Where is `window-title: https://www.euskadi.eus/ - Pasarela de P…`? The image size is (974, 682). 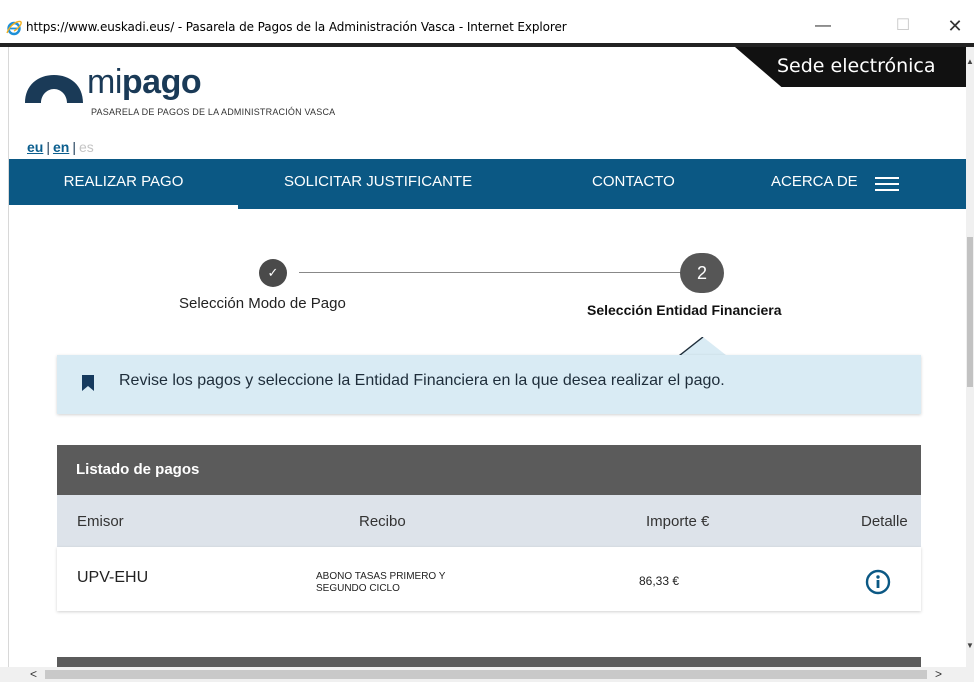 window-title: https://www.euskadi.eus/ - Pasarela de P… is located at coordinates (296, 27).